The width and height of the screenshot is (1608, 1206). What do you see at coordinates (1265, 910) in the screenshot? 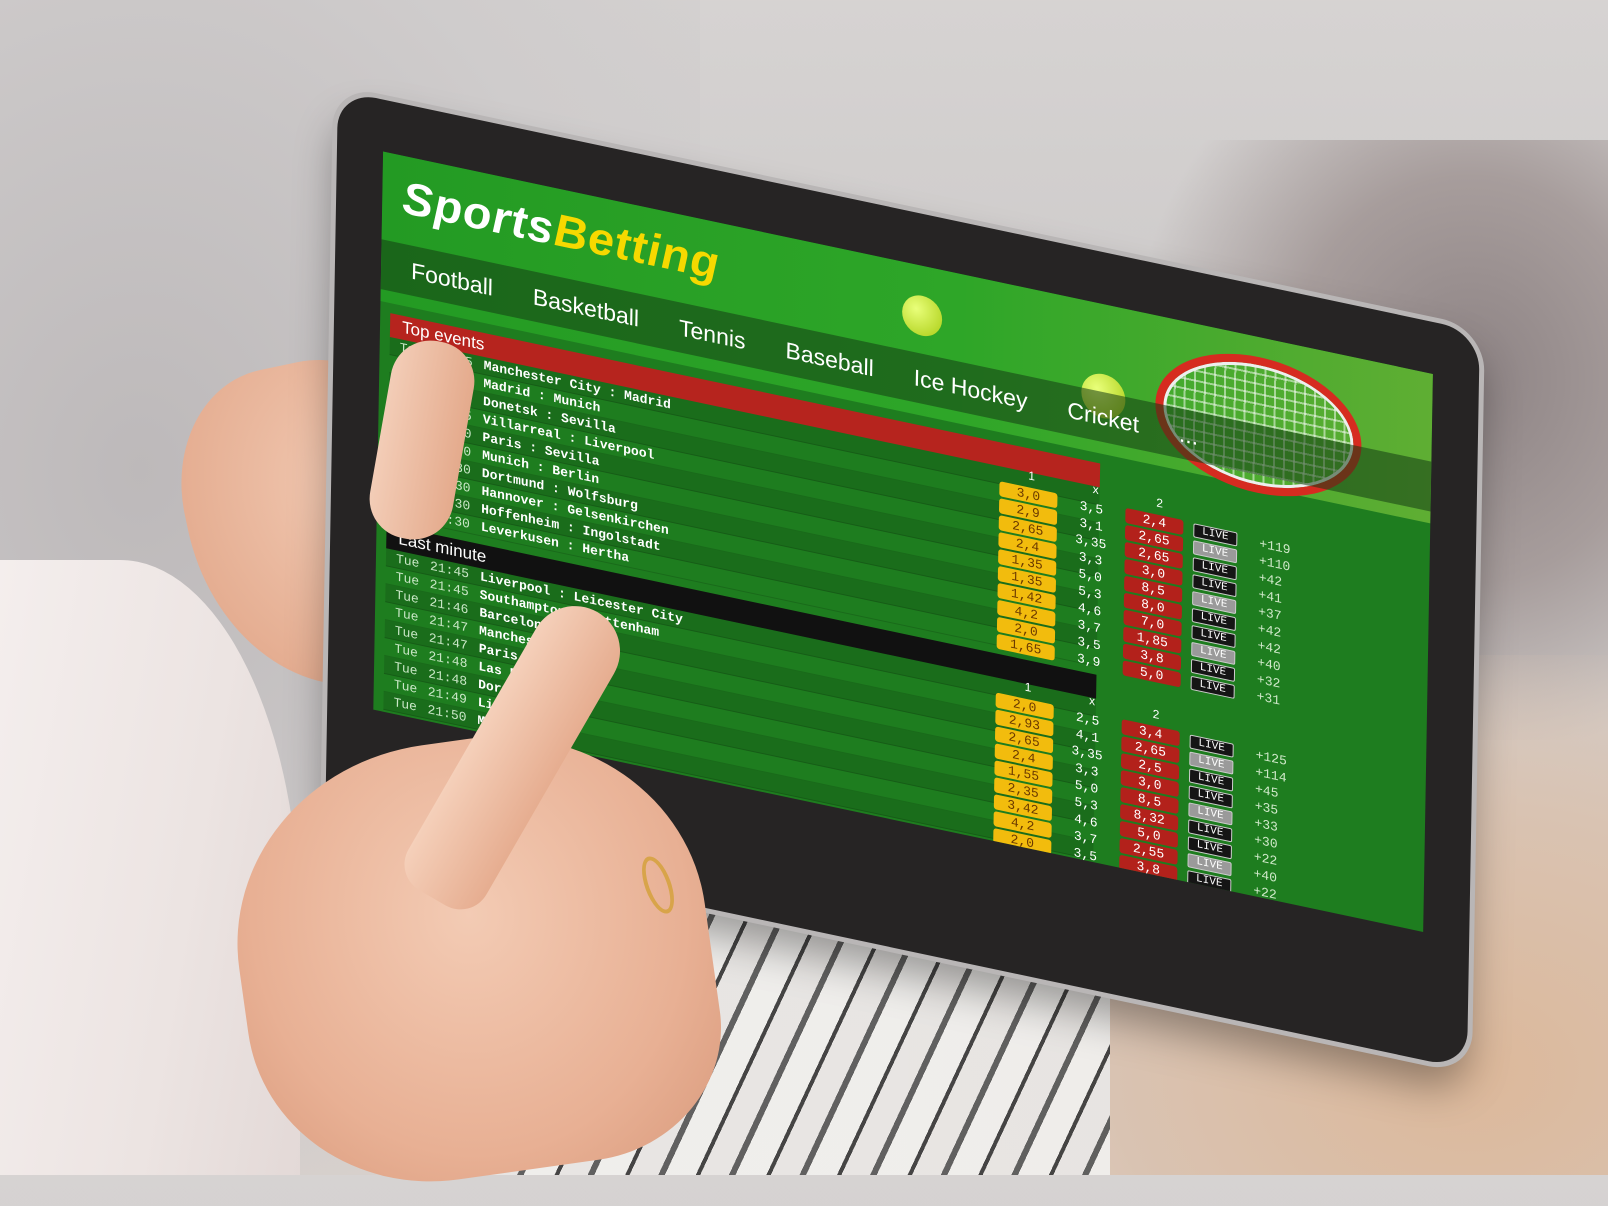
I see `more-markets-link: +11` at bounding box center [1265, 910].